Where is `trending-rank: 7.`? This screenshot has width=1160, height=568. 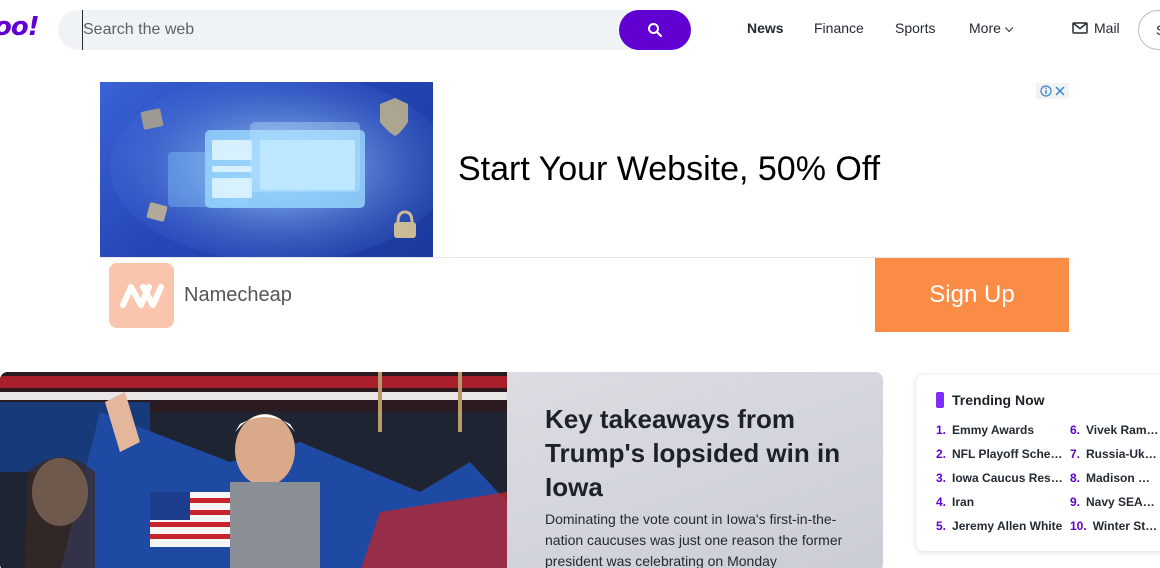
trending-rank: 7. is located at coordinates (1075, 454).